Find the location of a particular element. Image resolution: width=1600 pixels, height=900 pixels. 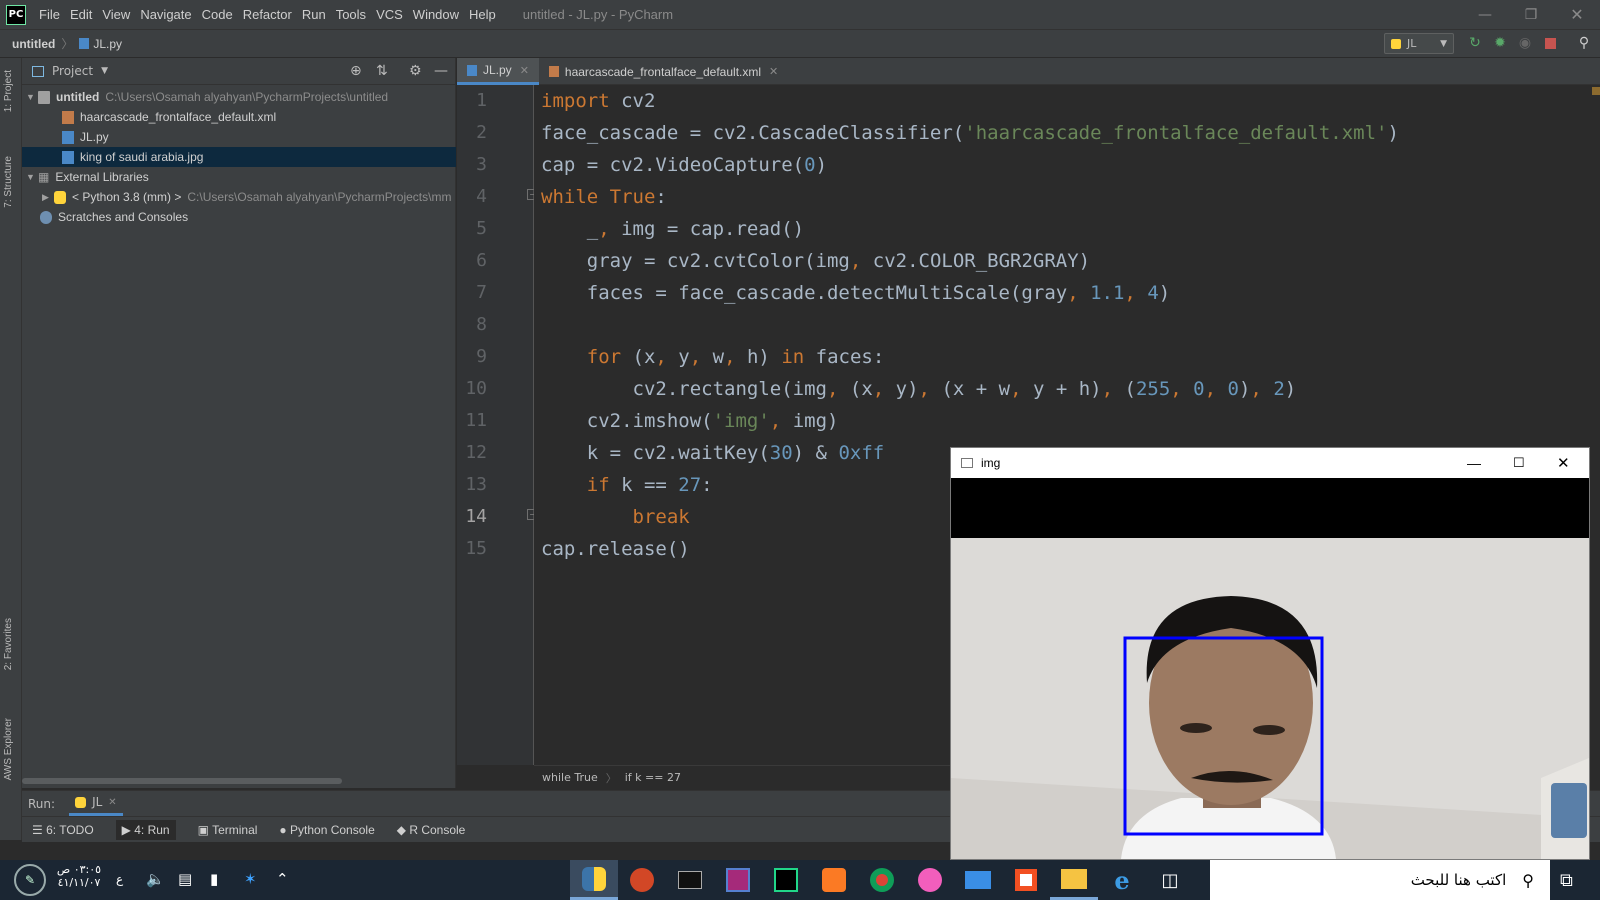

show-hidden-icons-icon: ⌃ is located at coordinates (282, 879).